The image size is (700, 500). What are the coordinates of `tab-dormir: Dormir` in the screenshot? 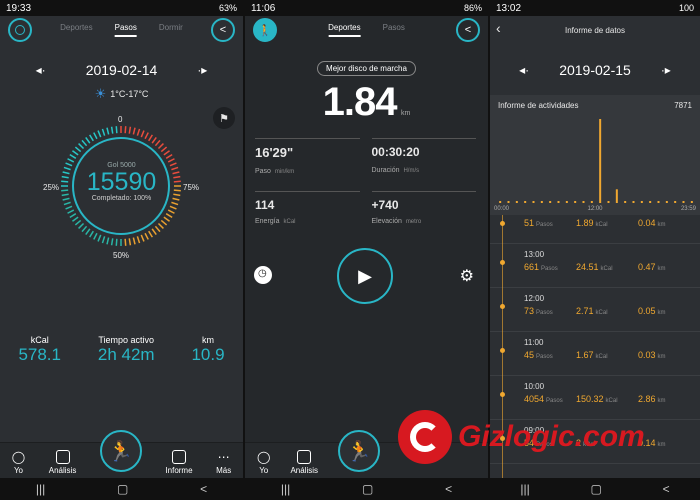 It's located at (171, 30).